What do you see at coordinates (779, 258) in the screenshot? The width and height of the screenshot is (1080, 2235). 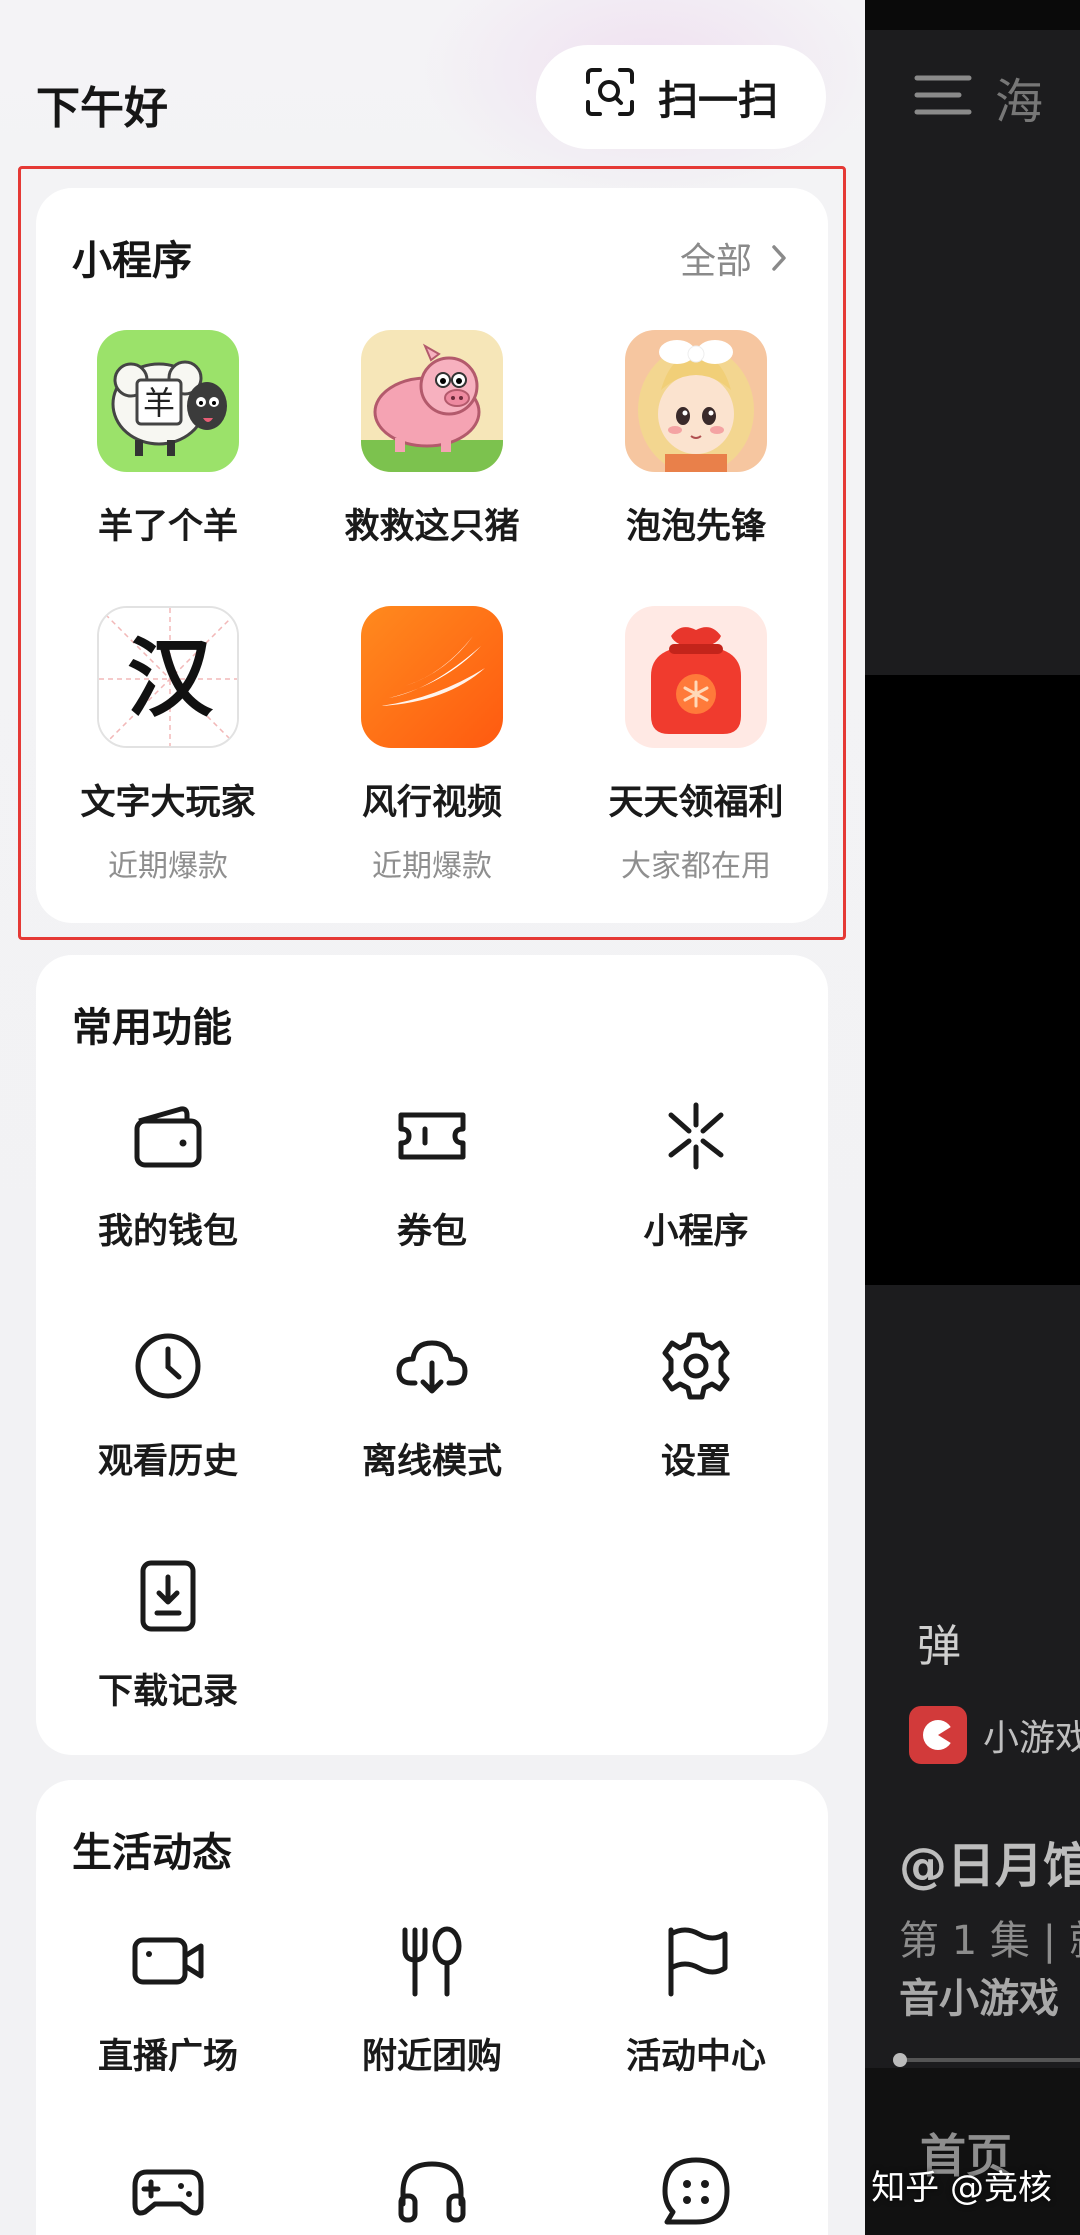 I see `chevron-right-icon` at bounding box center [779, 258].